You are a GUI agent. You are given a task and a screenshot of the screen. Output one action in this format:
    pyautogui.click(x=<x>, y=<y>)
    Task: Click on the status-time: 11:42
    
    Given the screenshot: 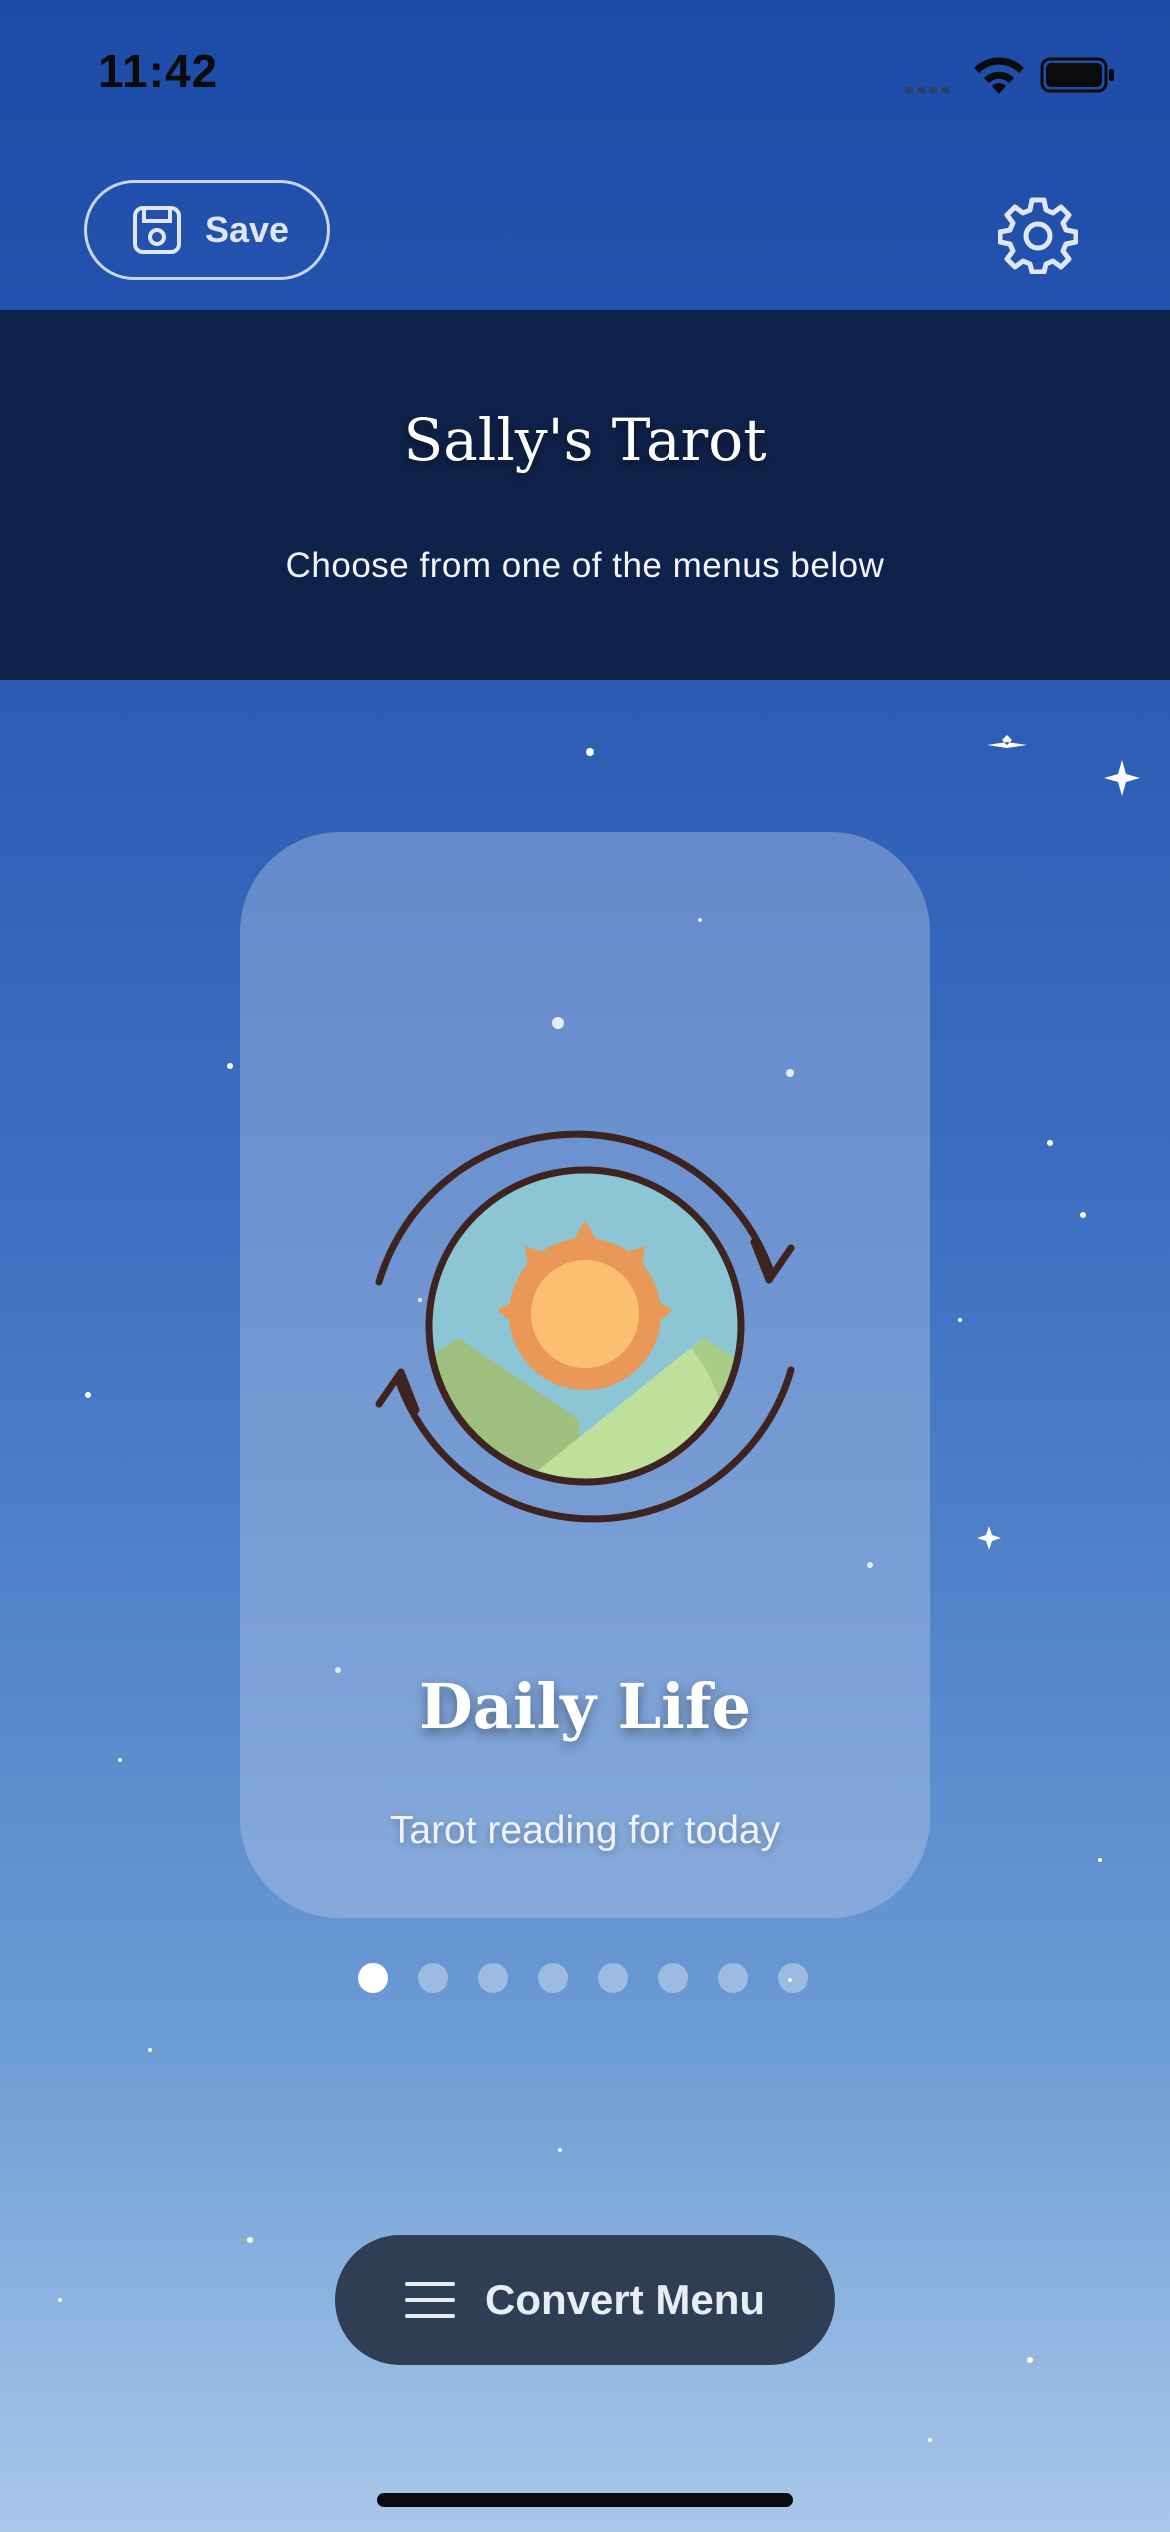 What is the action you would take?
    pyautogui.click(x=158, y=71)
    